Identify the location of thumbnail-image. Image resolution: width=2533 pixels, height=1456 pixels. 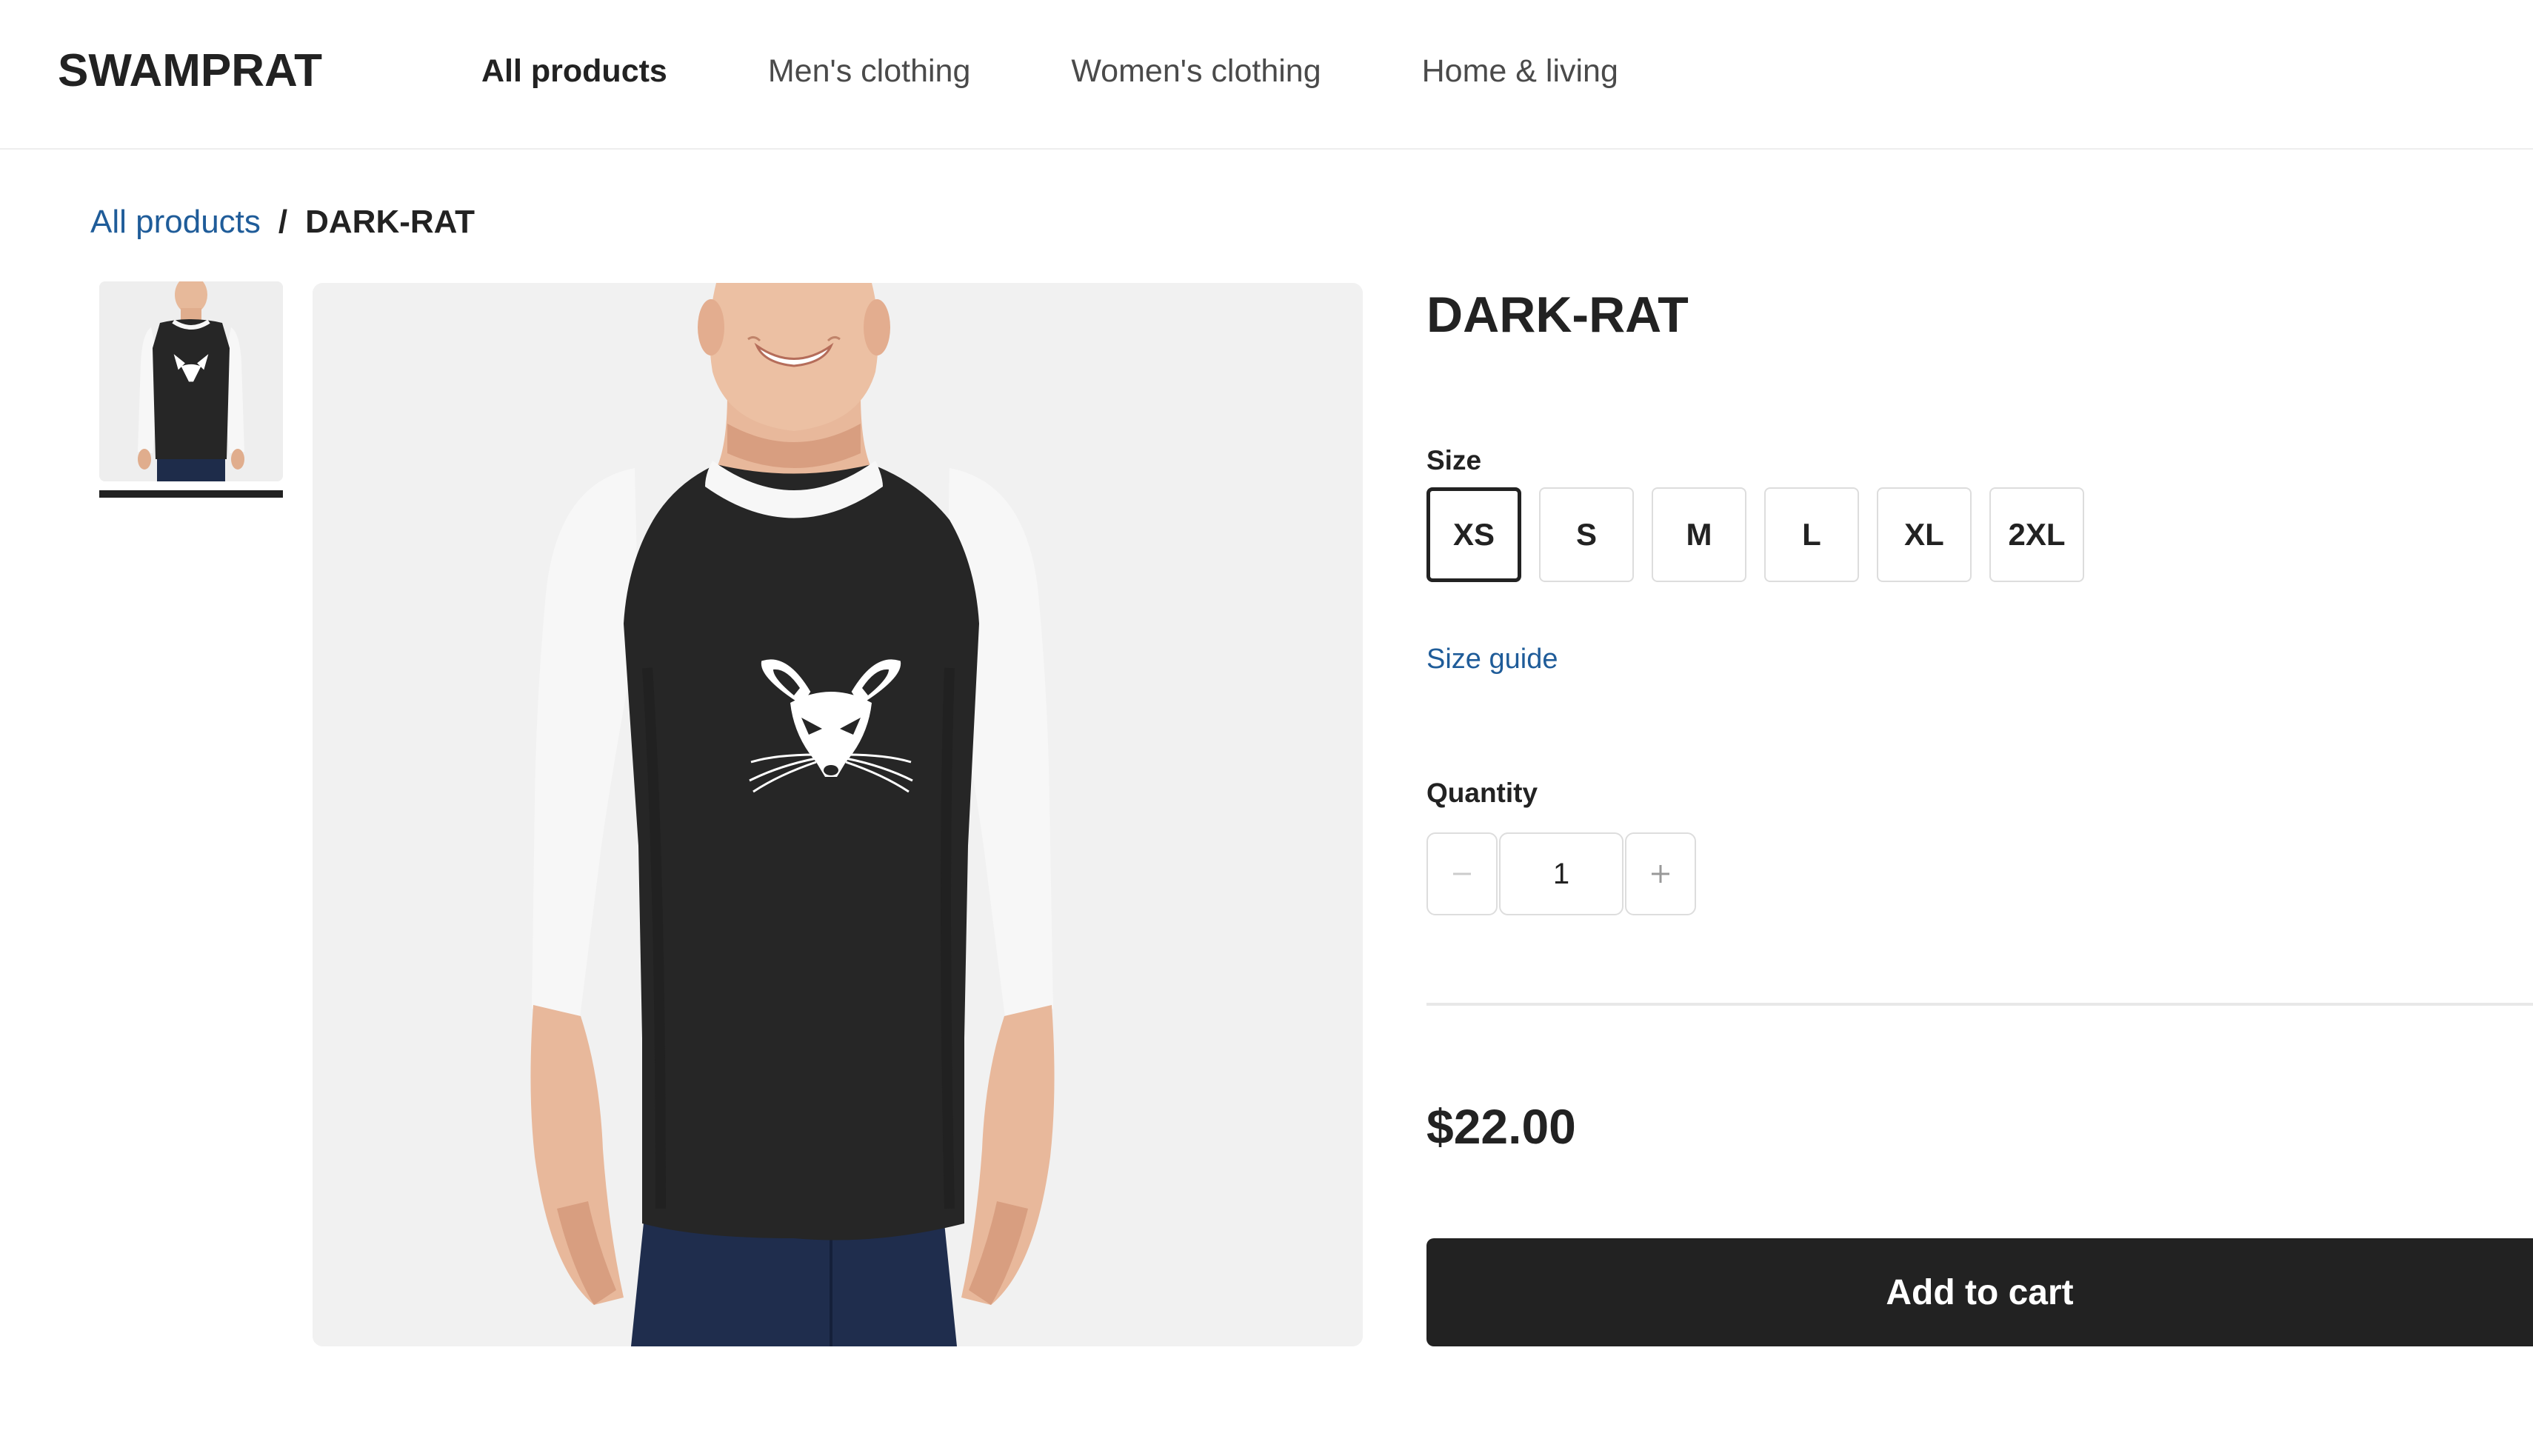
(191, 381).